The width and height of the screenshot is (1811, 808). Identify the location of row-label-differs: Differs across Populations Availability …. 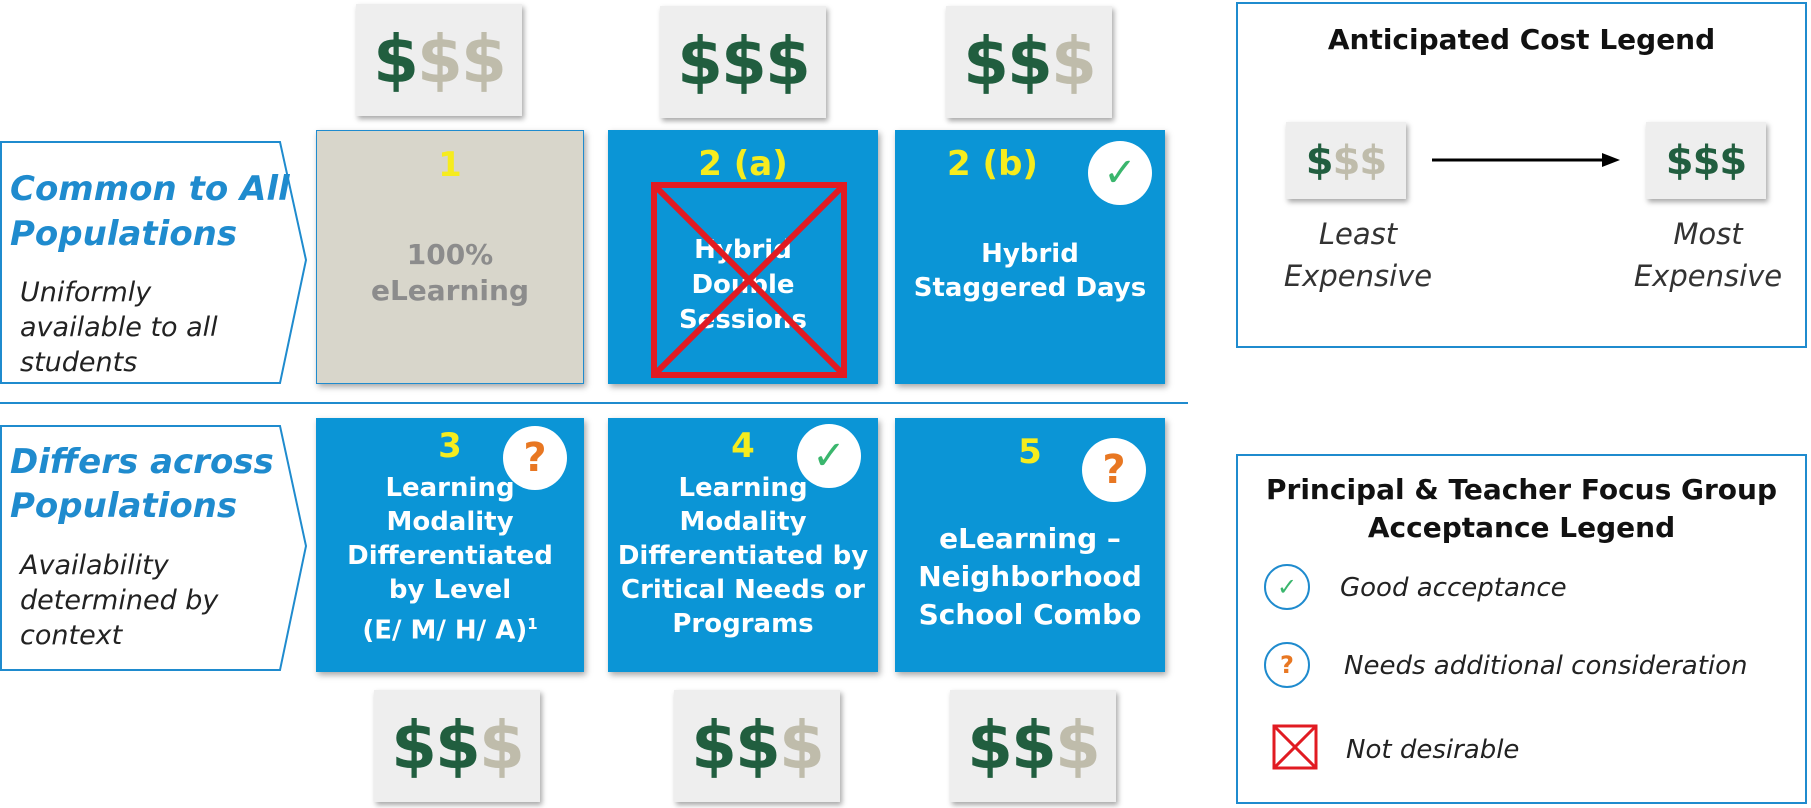
(155, 548).